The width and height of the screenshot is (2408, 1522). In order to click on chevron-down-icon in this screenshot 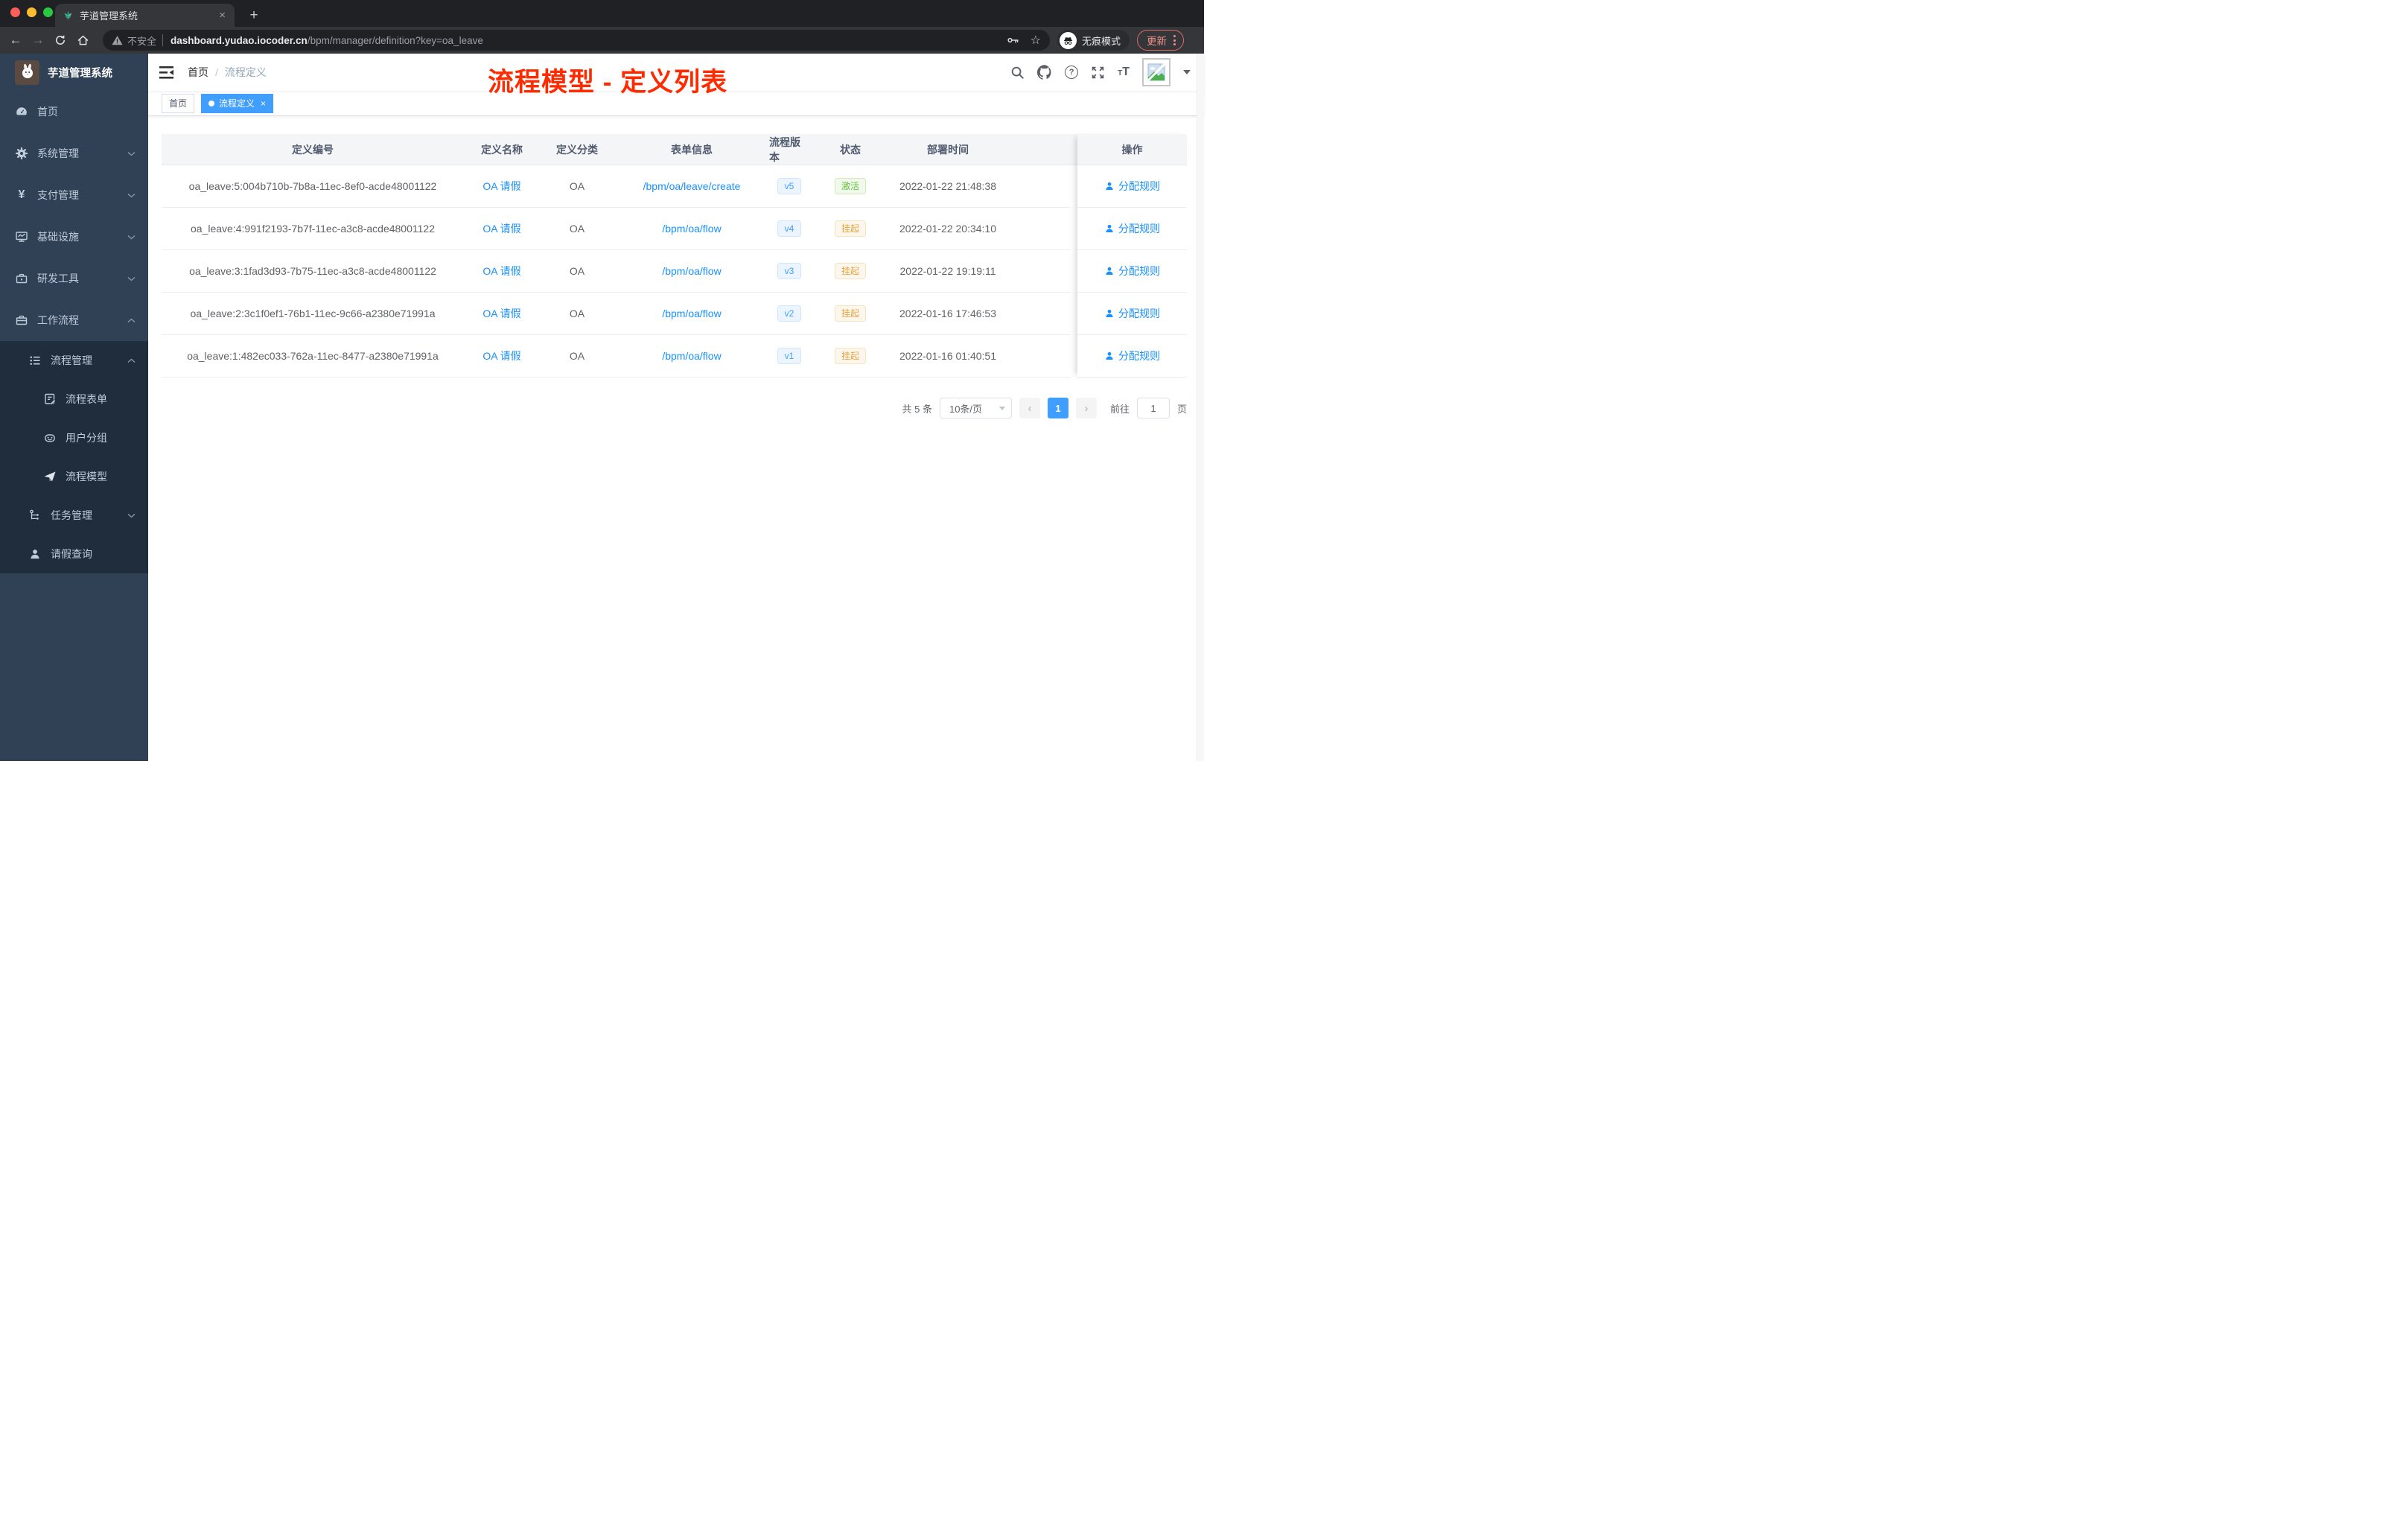, I will do `click(131, 237)`.